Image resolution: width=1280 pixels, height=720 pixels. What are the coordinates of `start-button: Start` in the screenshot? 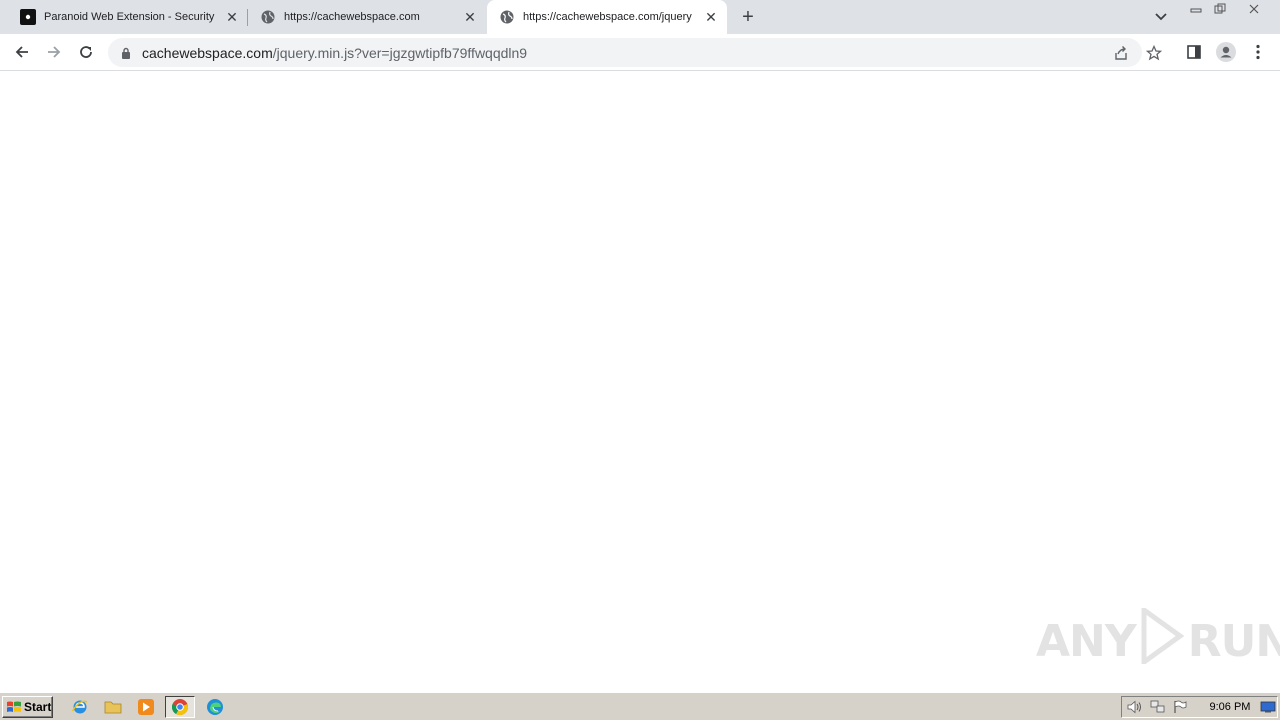 It's located at (27, 707).